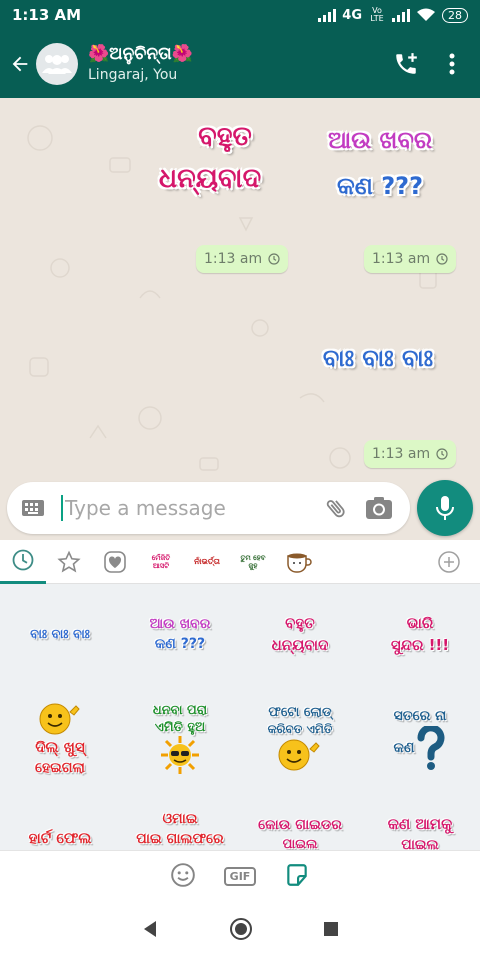  Describe the element at coordinates (224, 158) in the screenshot. I see `sticker-message-1: ବହୁତ ଧନ୍ୟବାଦ` at that location.